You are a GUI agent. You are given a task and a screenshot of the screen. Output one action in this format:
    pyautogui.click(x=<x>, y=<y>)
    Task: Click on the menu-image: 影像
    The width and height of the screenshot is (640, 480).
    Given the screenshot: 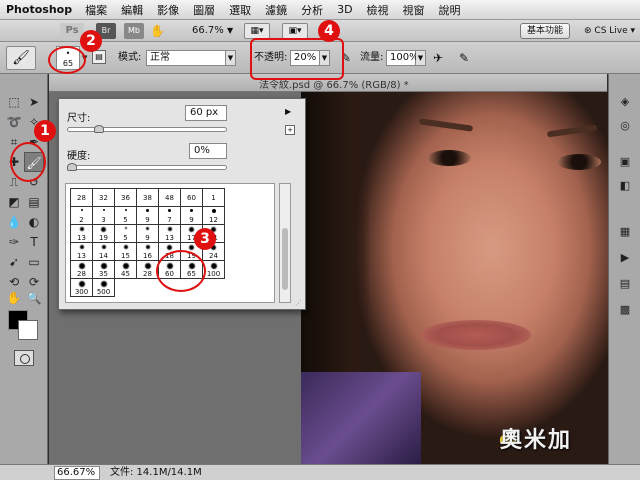 What is the action you would take?
    pyautogui.click(x=168, y=10)
    